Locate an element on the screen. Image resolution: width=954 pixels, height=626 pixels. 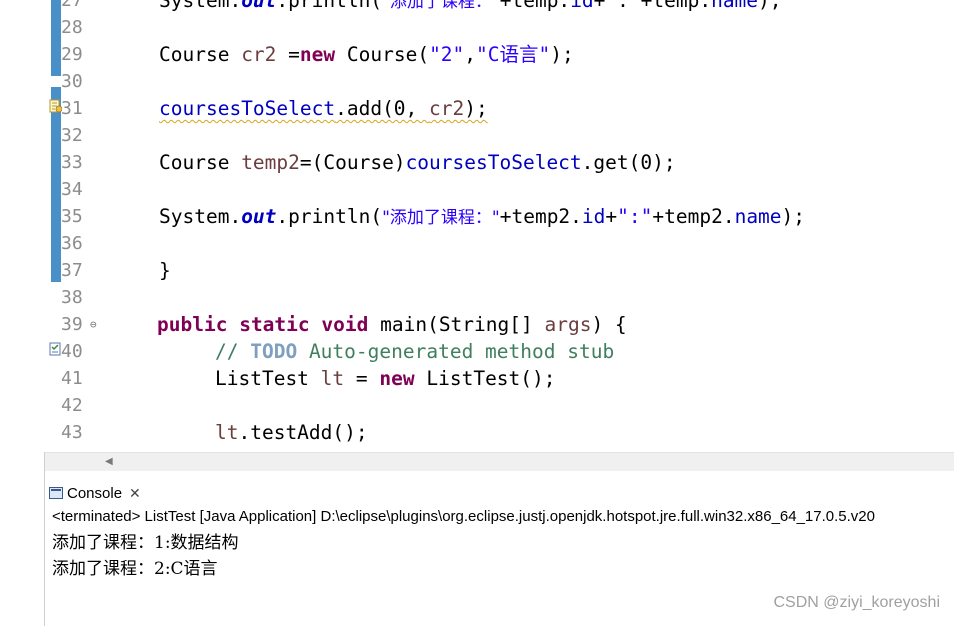
code-token: , is located at coordinates (470, 54).